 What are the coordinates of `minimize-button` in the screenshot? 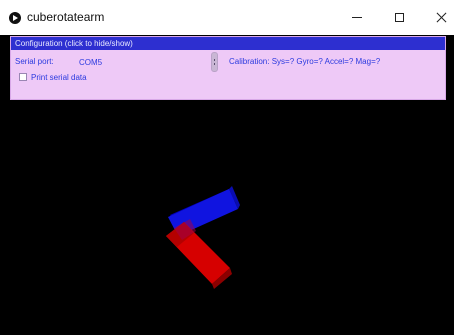 It's located at (357, 17).